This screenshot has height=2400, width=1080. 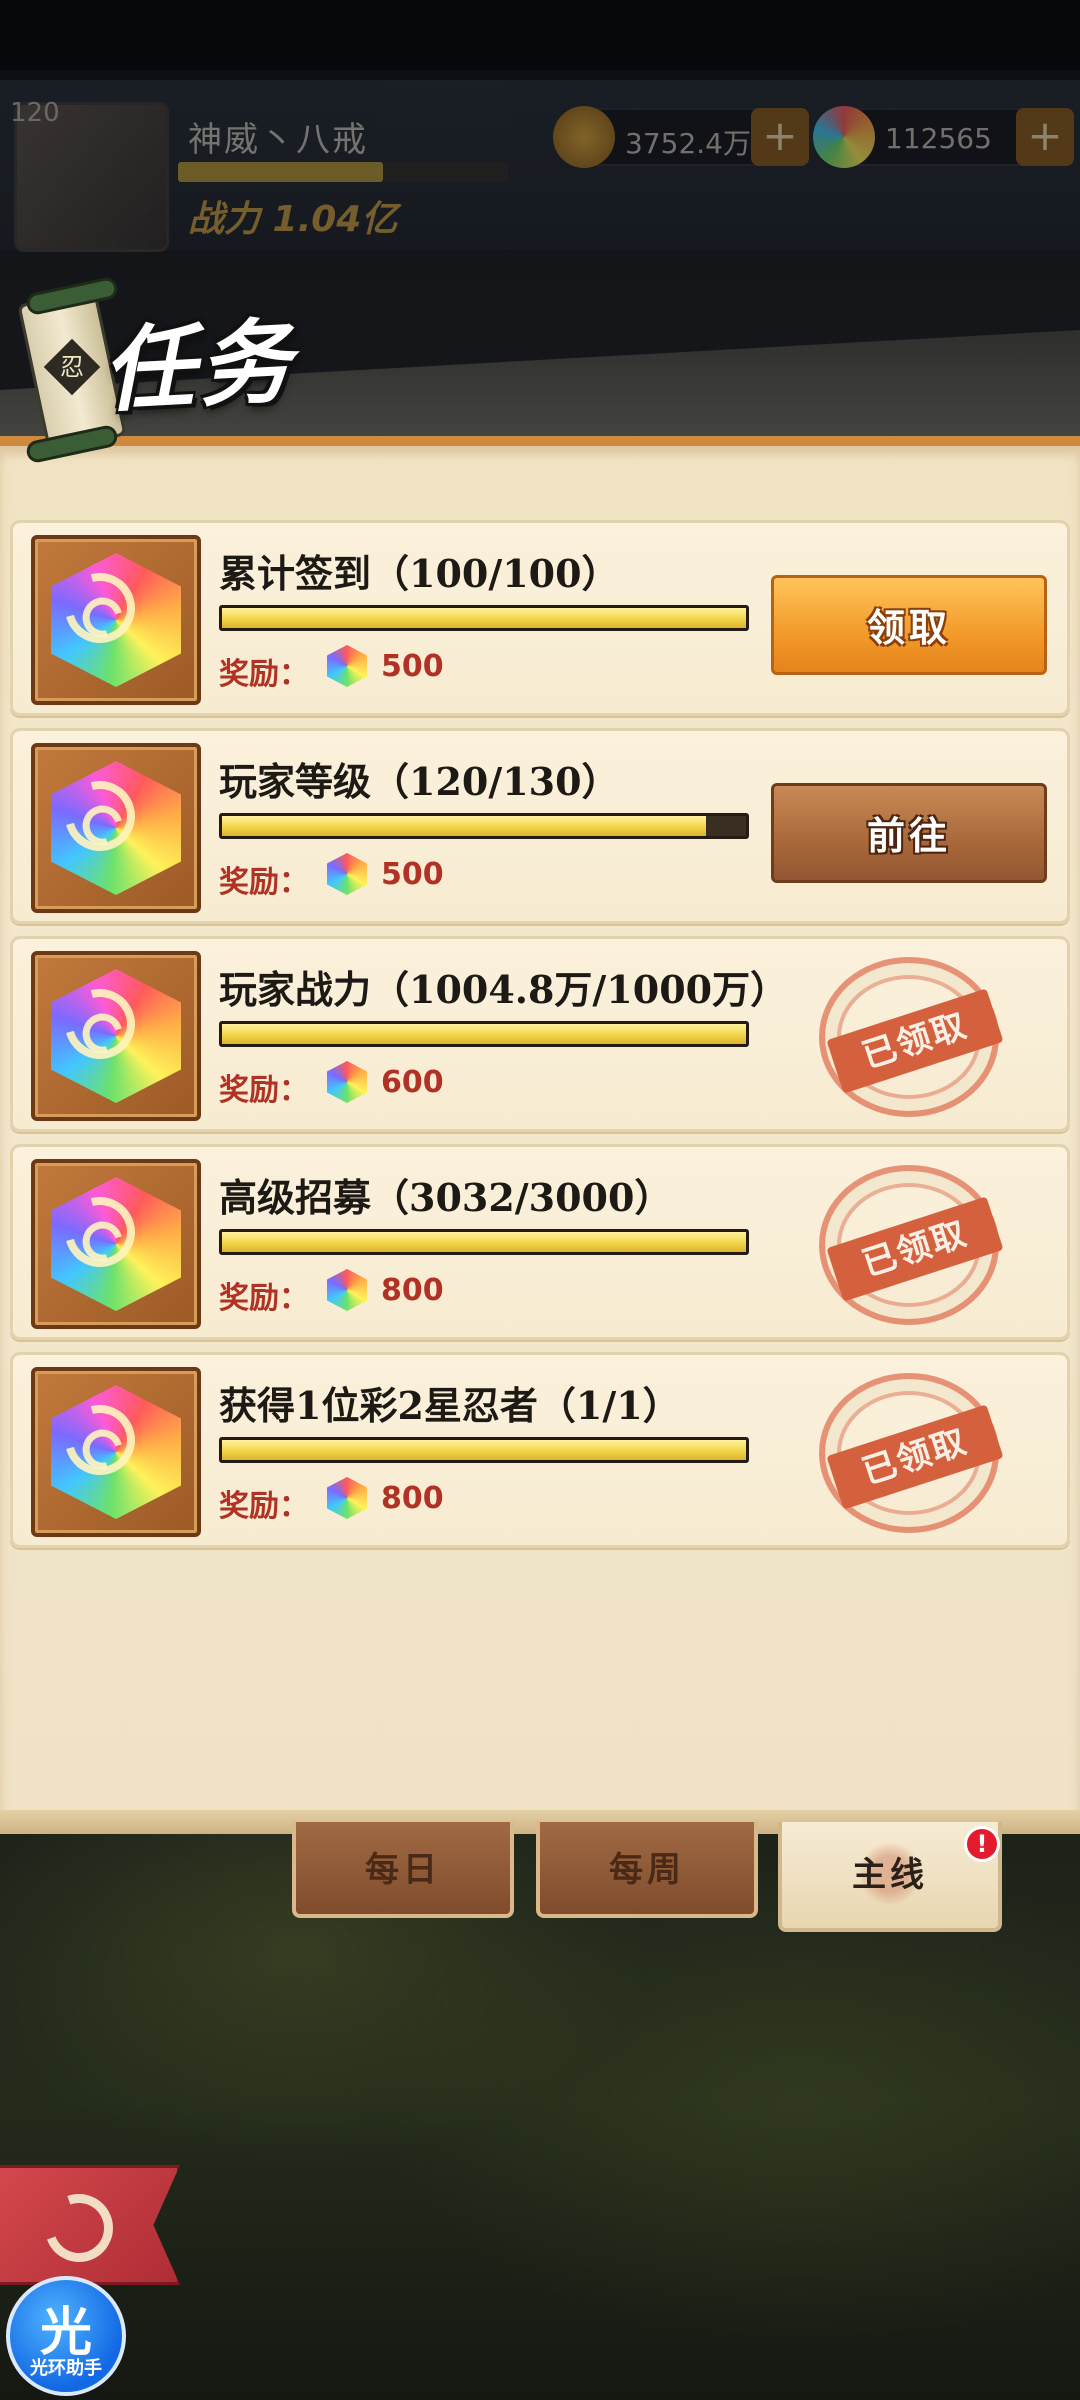 I want to click on coin-add-button: +, so click(x=780, y=137).